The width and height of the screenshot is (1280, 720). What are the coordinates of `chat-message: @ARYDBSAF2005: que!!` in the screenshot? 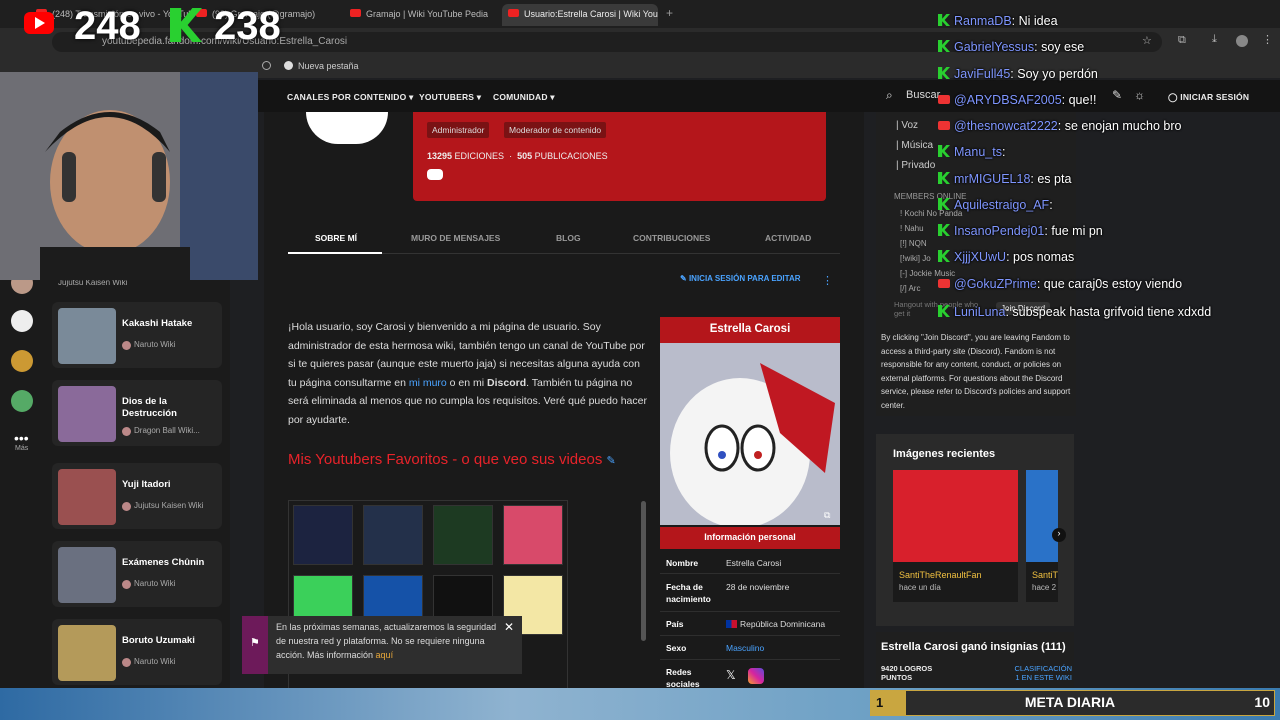 It's located at (1017, 100).